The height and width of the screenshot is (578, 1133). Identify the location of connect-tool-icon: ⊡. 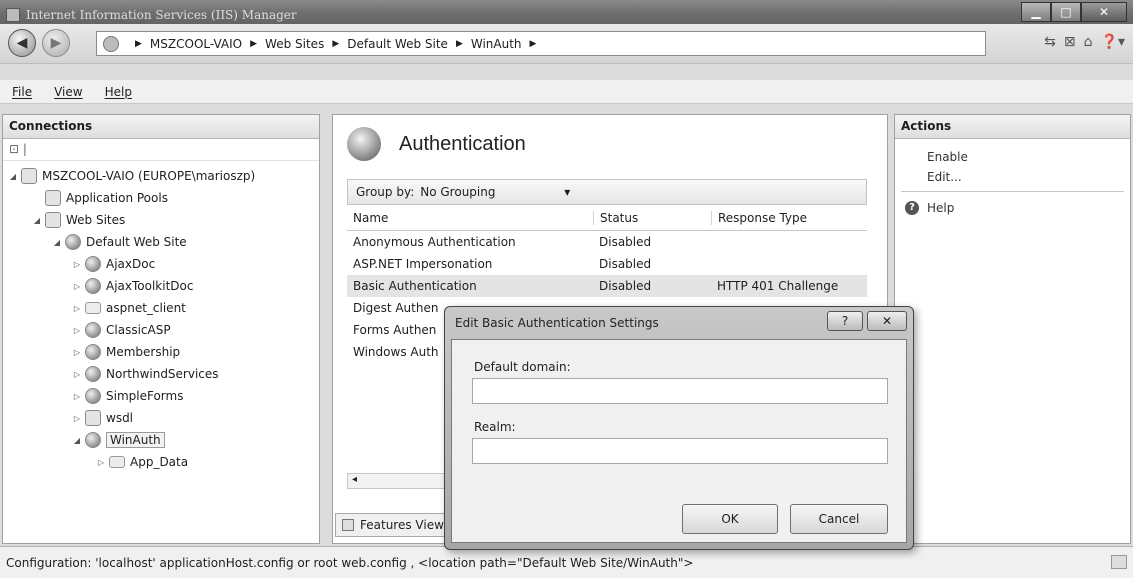
(14, 149).